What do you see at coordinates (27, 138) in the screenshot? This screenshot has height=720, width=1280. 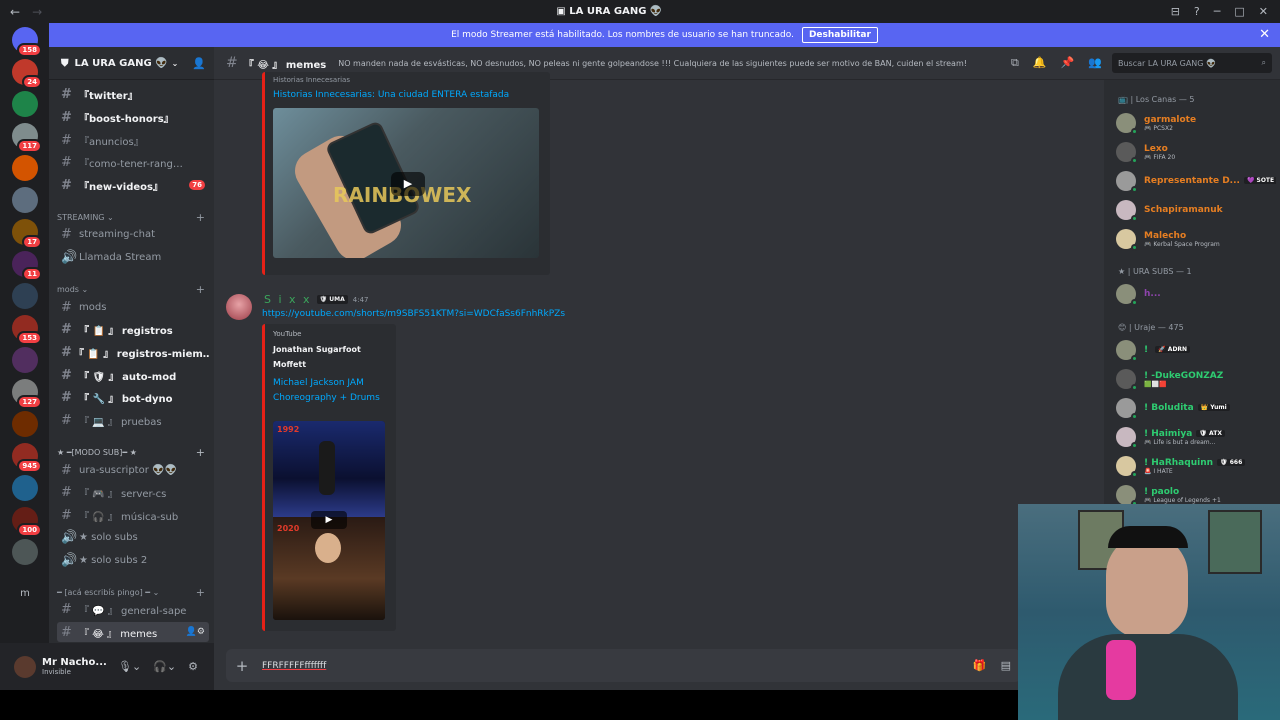 I see `server-icon: 117` at bounding box center [27, 138].